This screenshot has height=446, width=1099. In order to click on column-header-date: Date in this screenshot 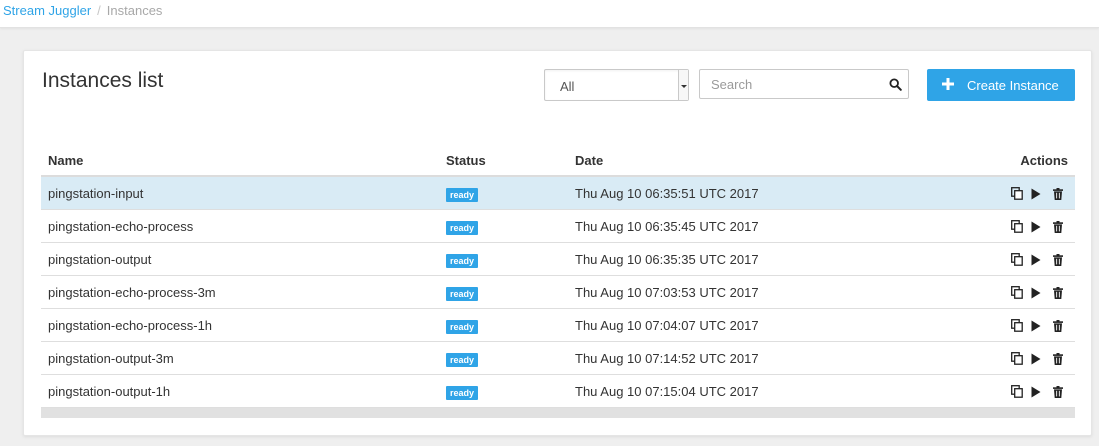, I will do `click(589, 160)`.